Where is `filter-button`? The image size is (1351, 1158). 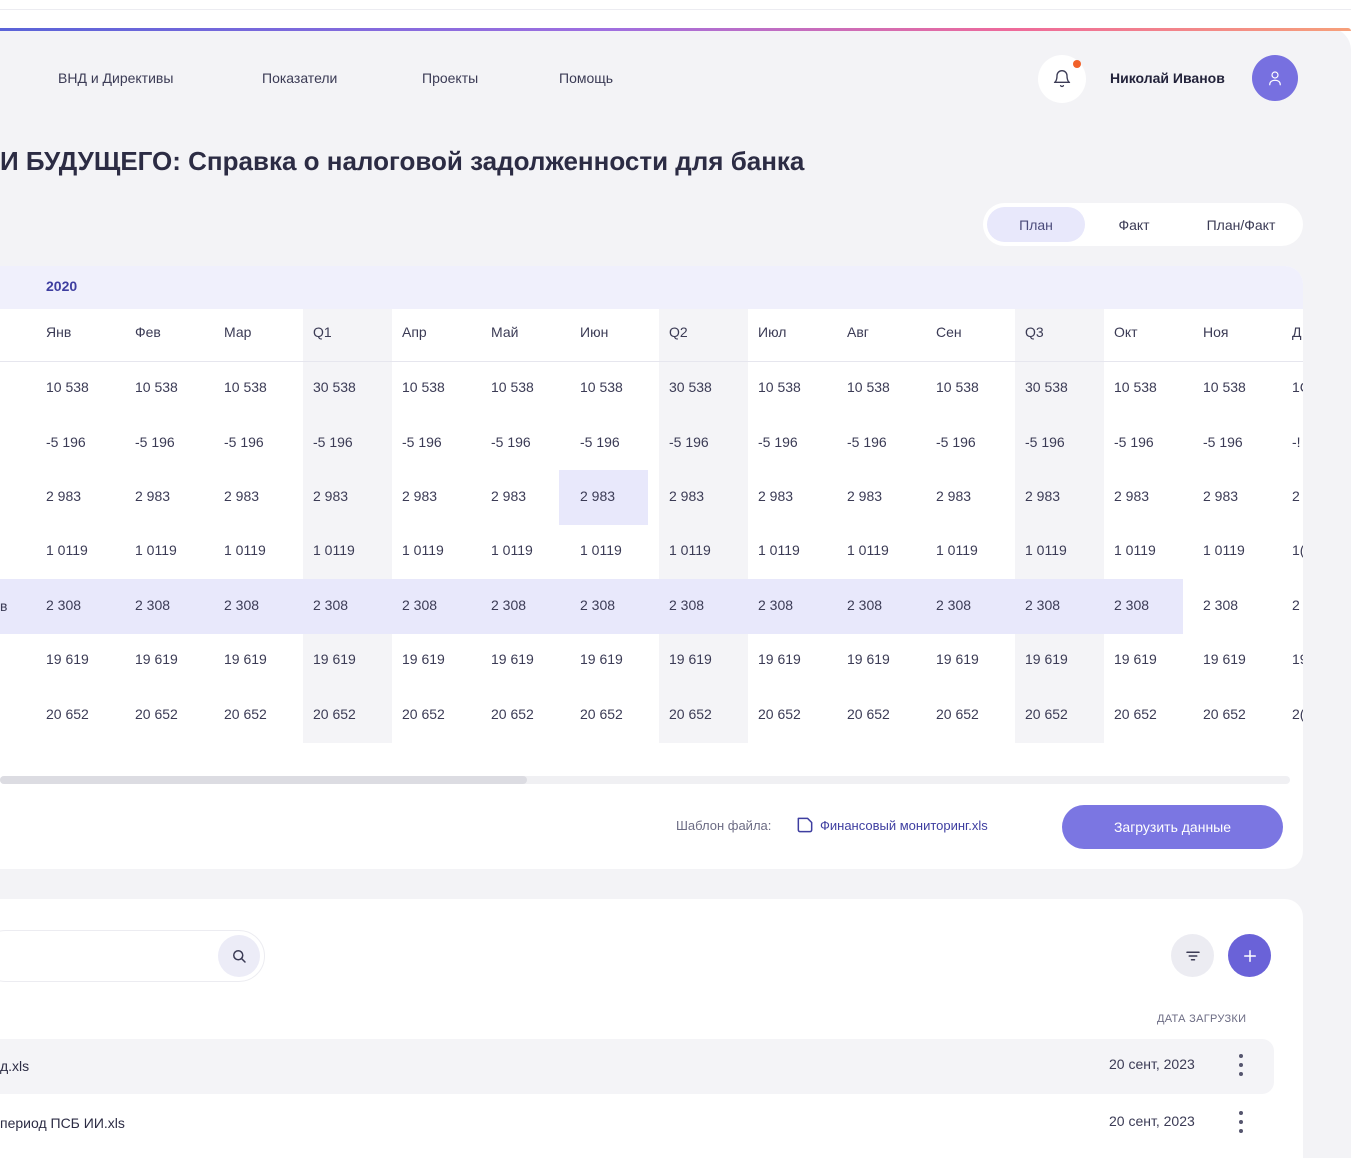 filter-button is located at coordinates (1192, 955).